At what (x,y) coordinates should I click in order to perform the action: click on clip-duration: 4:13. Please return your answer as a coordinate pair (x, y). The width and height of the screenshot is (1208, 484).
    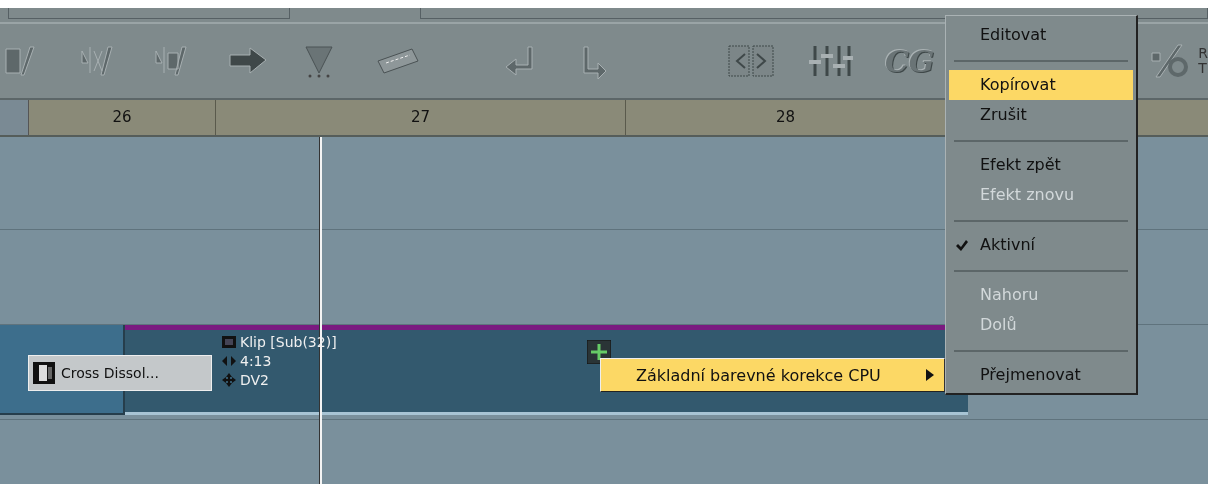
    Looking at the image, I should click on (256, 361).